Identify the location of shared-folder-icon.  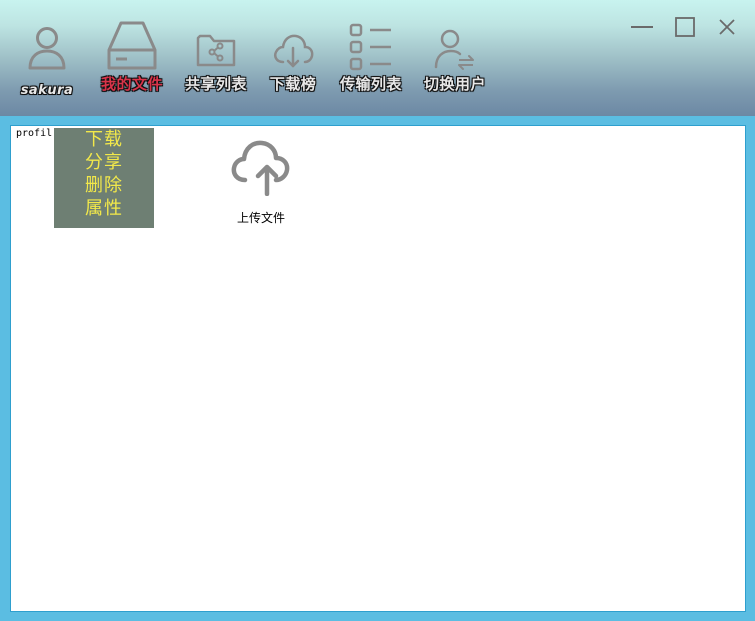
(216, 50).